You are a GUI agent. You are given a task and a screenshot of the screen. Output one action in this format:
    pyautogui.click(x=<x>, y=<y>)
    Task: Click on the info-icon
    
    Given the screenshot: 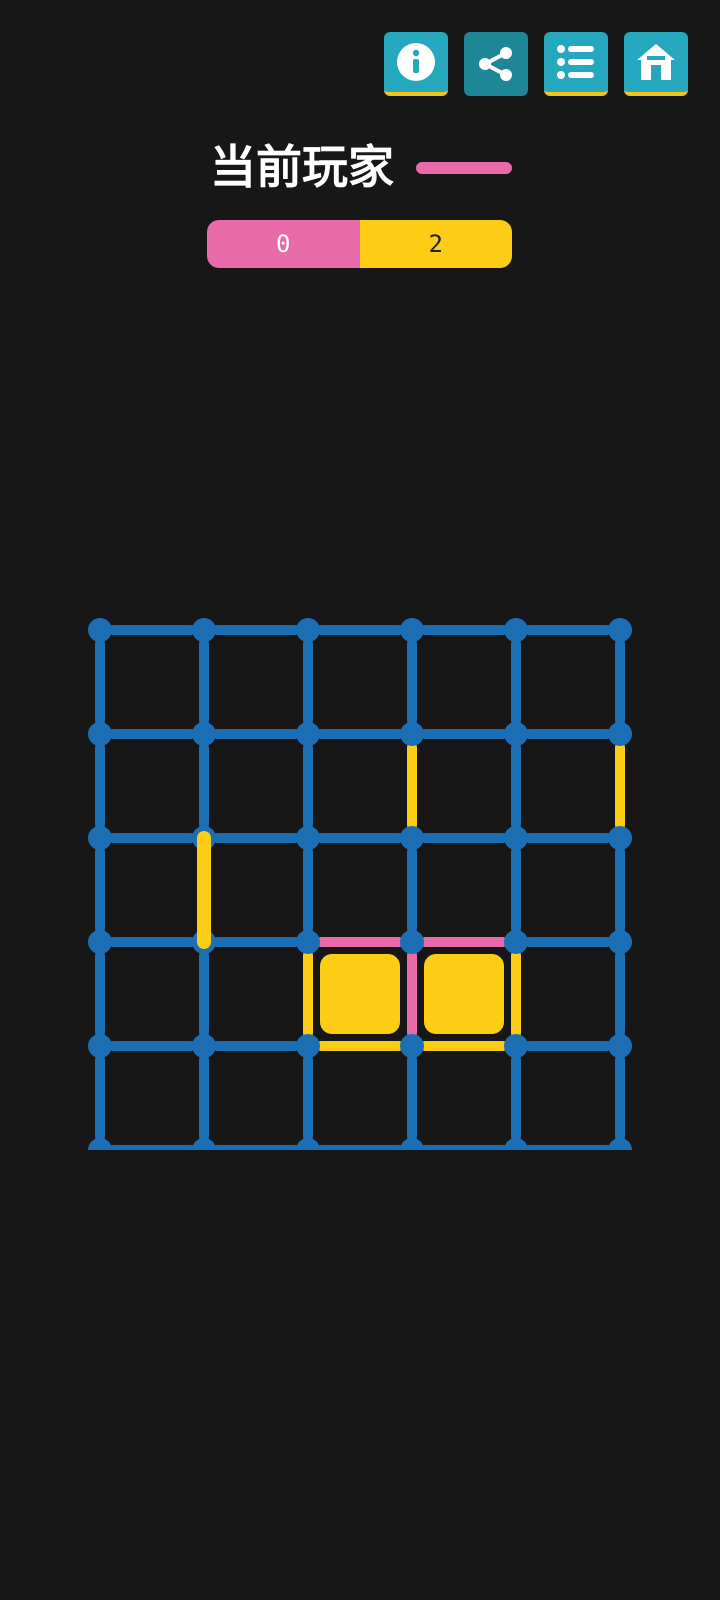 What is the action you would take?
    pyautogui.click(x=416, y=62)
    